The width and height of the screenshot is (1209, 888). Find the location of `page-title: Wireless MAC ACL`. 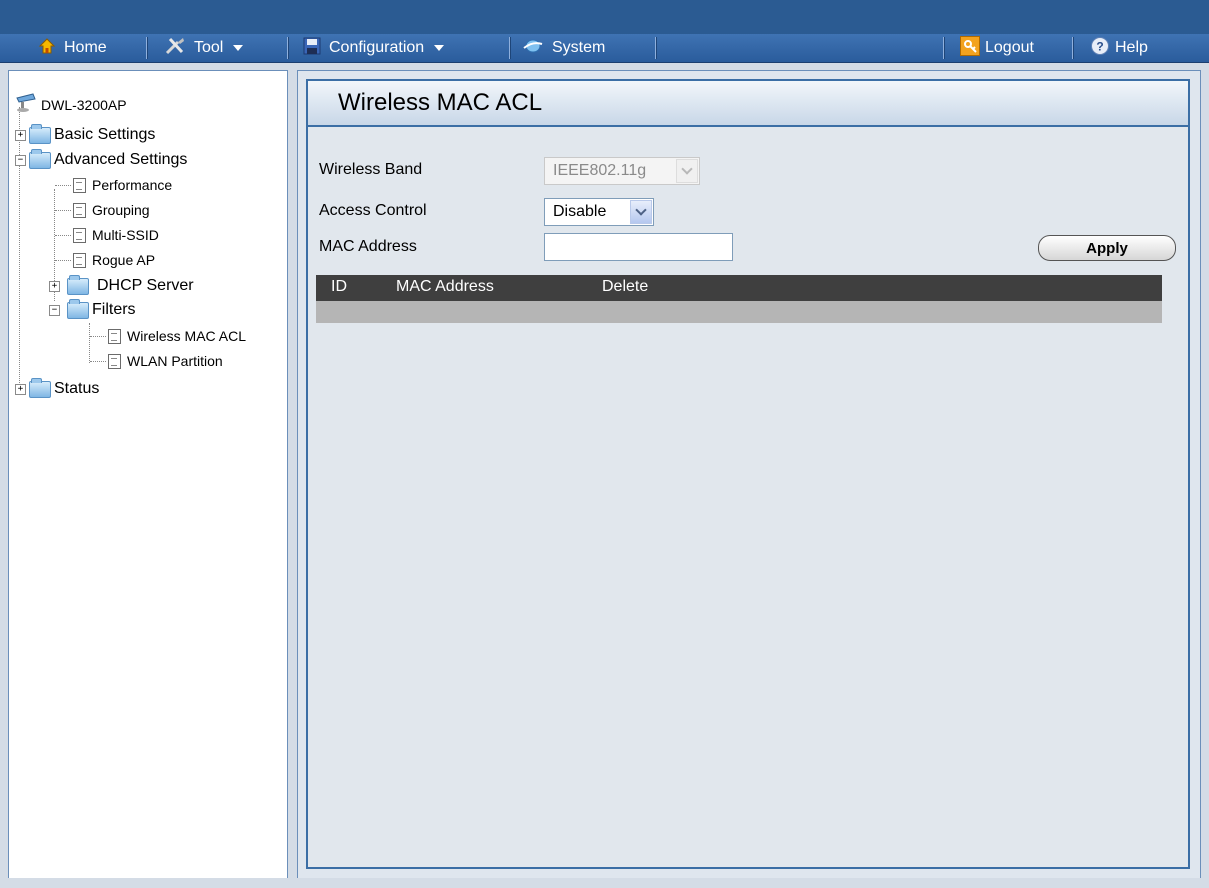

page-title: Wireless MAC ACL is located at coordinates (440, 102).